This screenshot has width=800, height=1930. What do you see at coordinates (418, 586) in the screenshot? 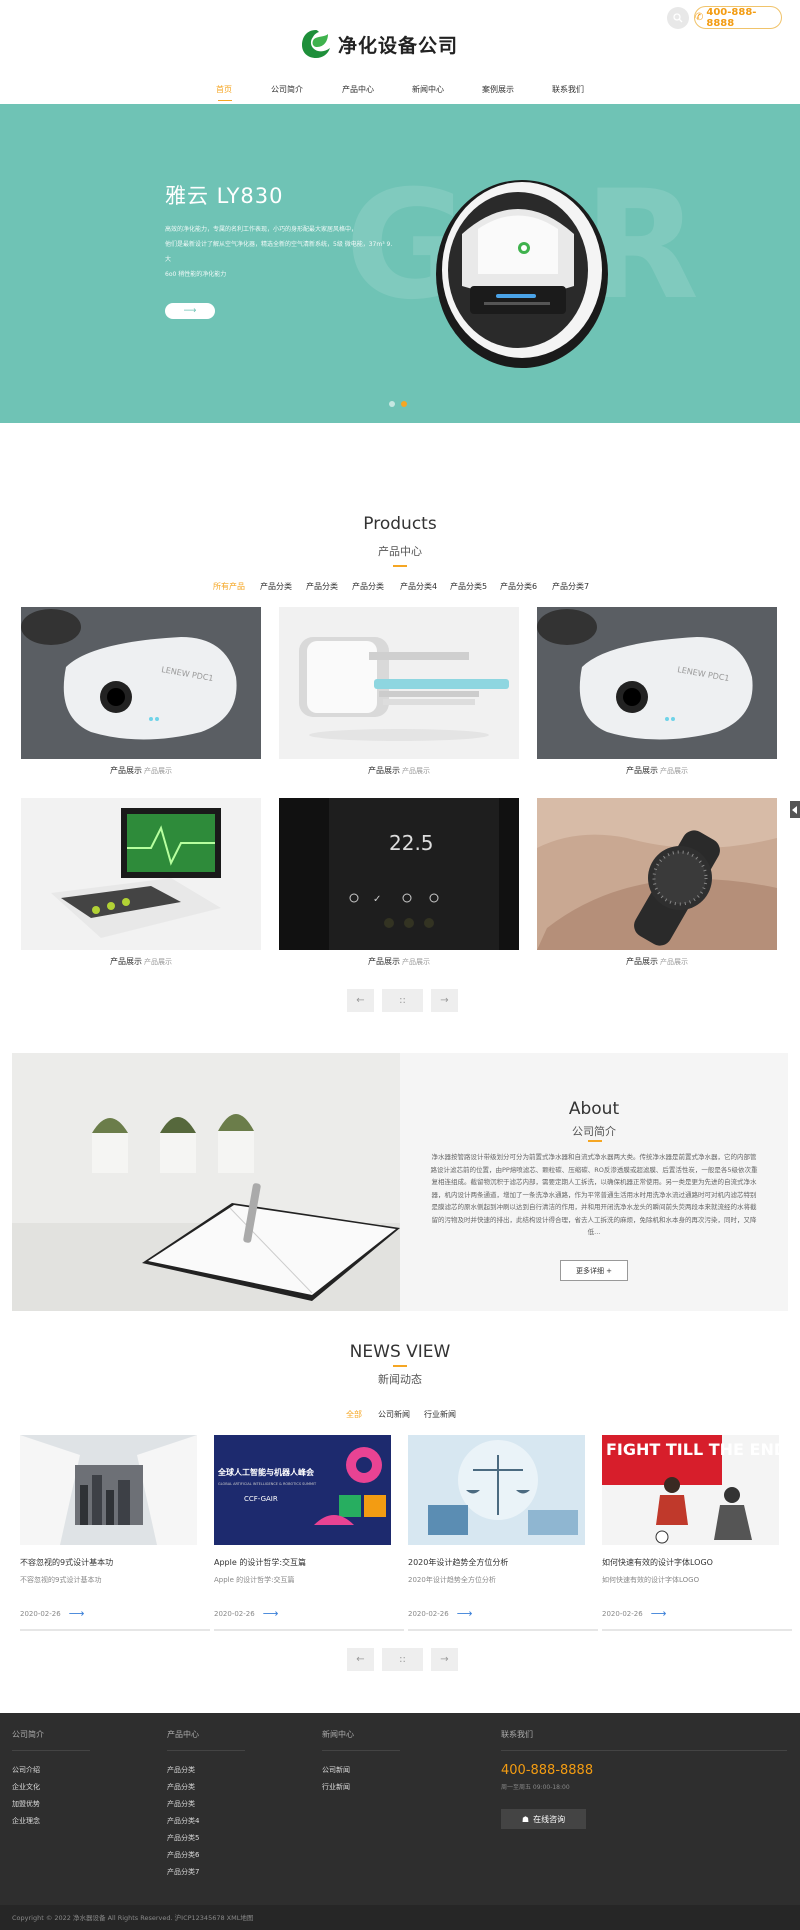
I see `tab-category-4: 产品分类4` at bounding box center [418, 586].